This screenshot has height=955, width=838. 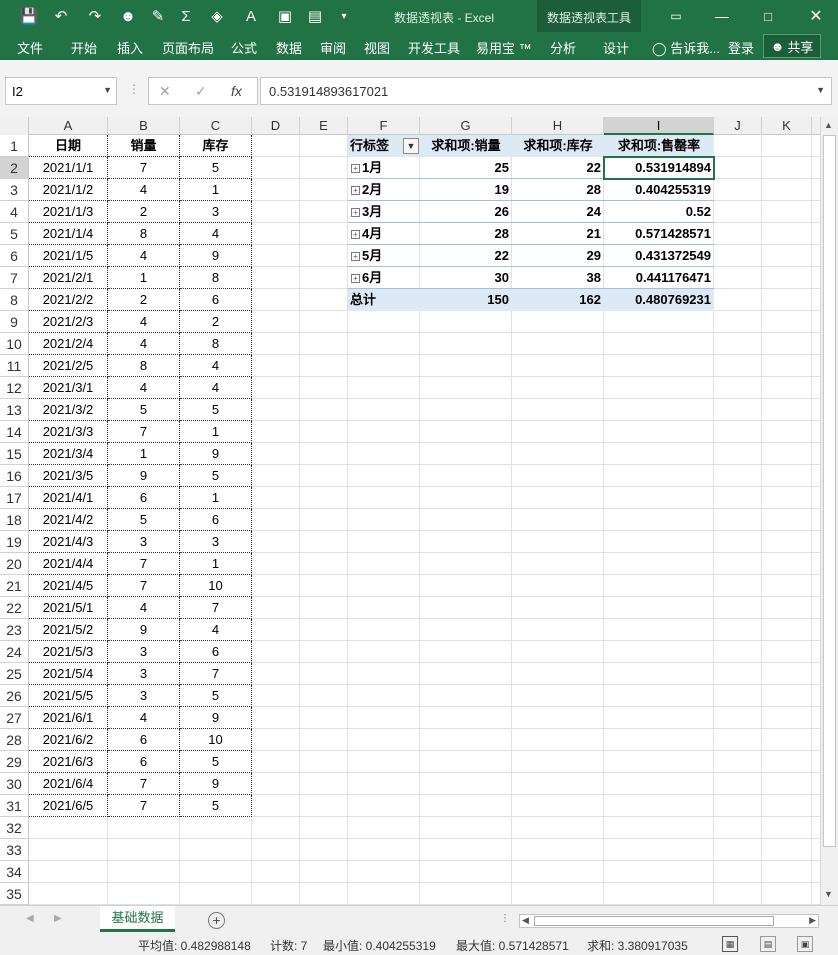 I want to click on row-header: 24, so click(x=14, y=652).